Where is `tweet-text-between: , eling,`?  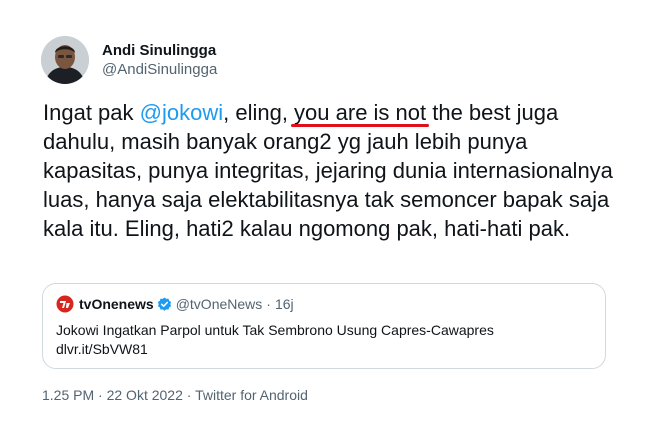 tweet-text-between: , eling, is located at coordinates (259, 112).